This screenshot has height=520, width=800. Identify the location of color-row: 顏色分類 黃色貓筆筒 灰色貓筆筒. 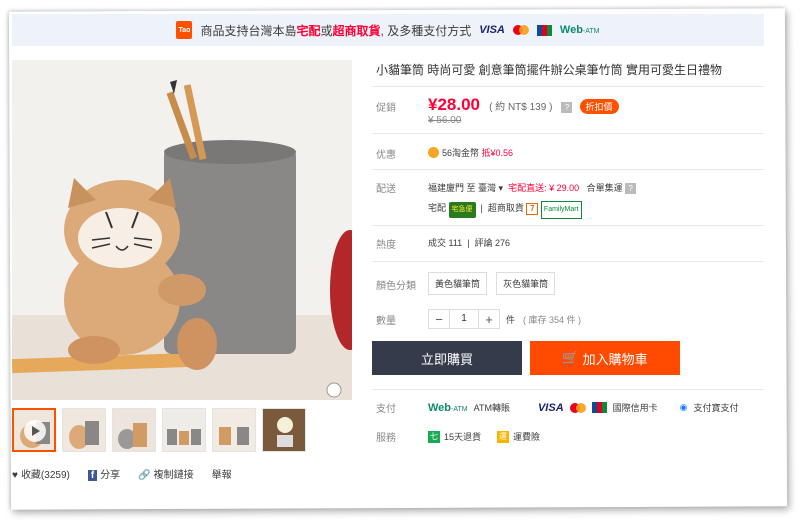
(568, 282).